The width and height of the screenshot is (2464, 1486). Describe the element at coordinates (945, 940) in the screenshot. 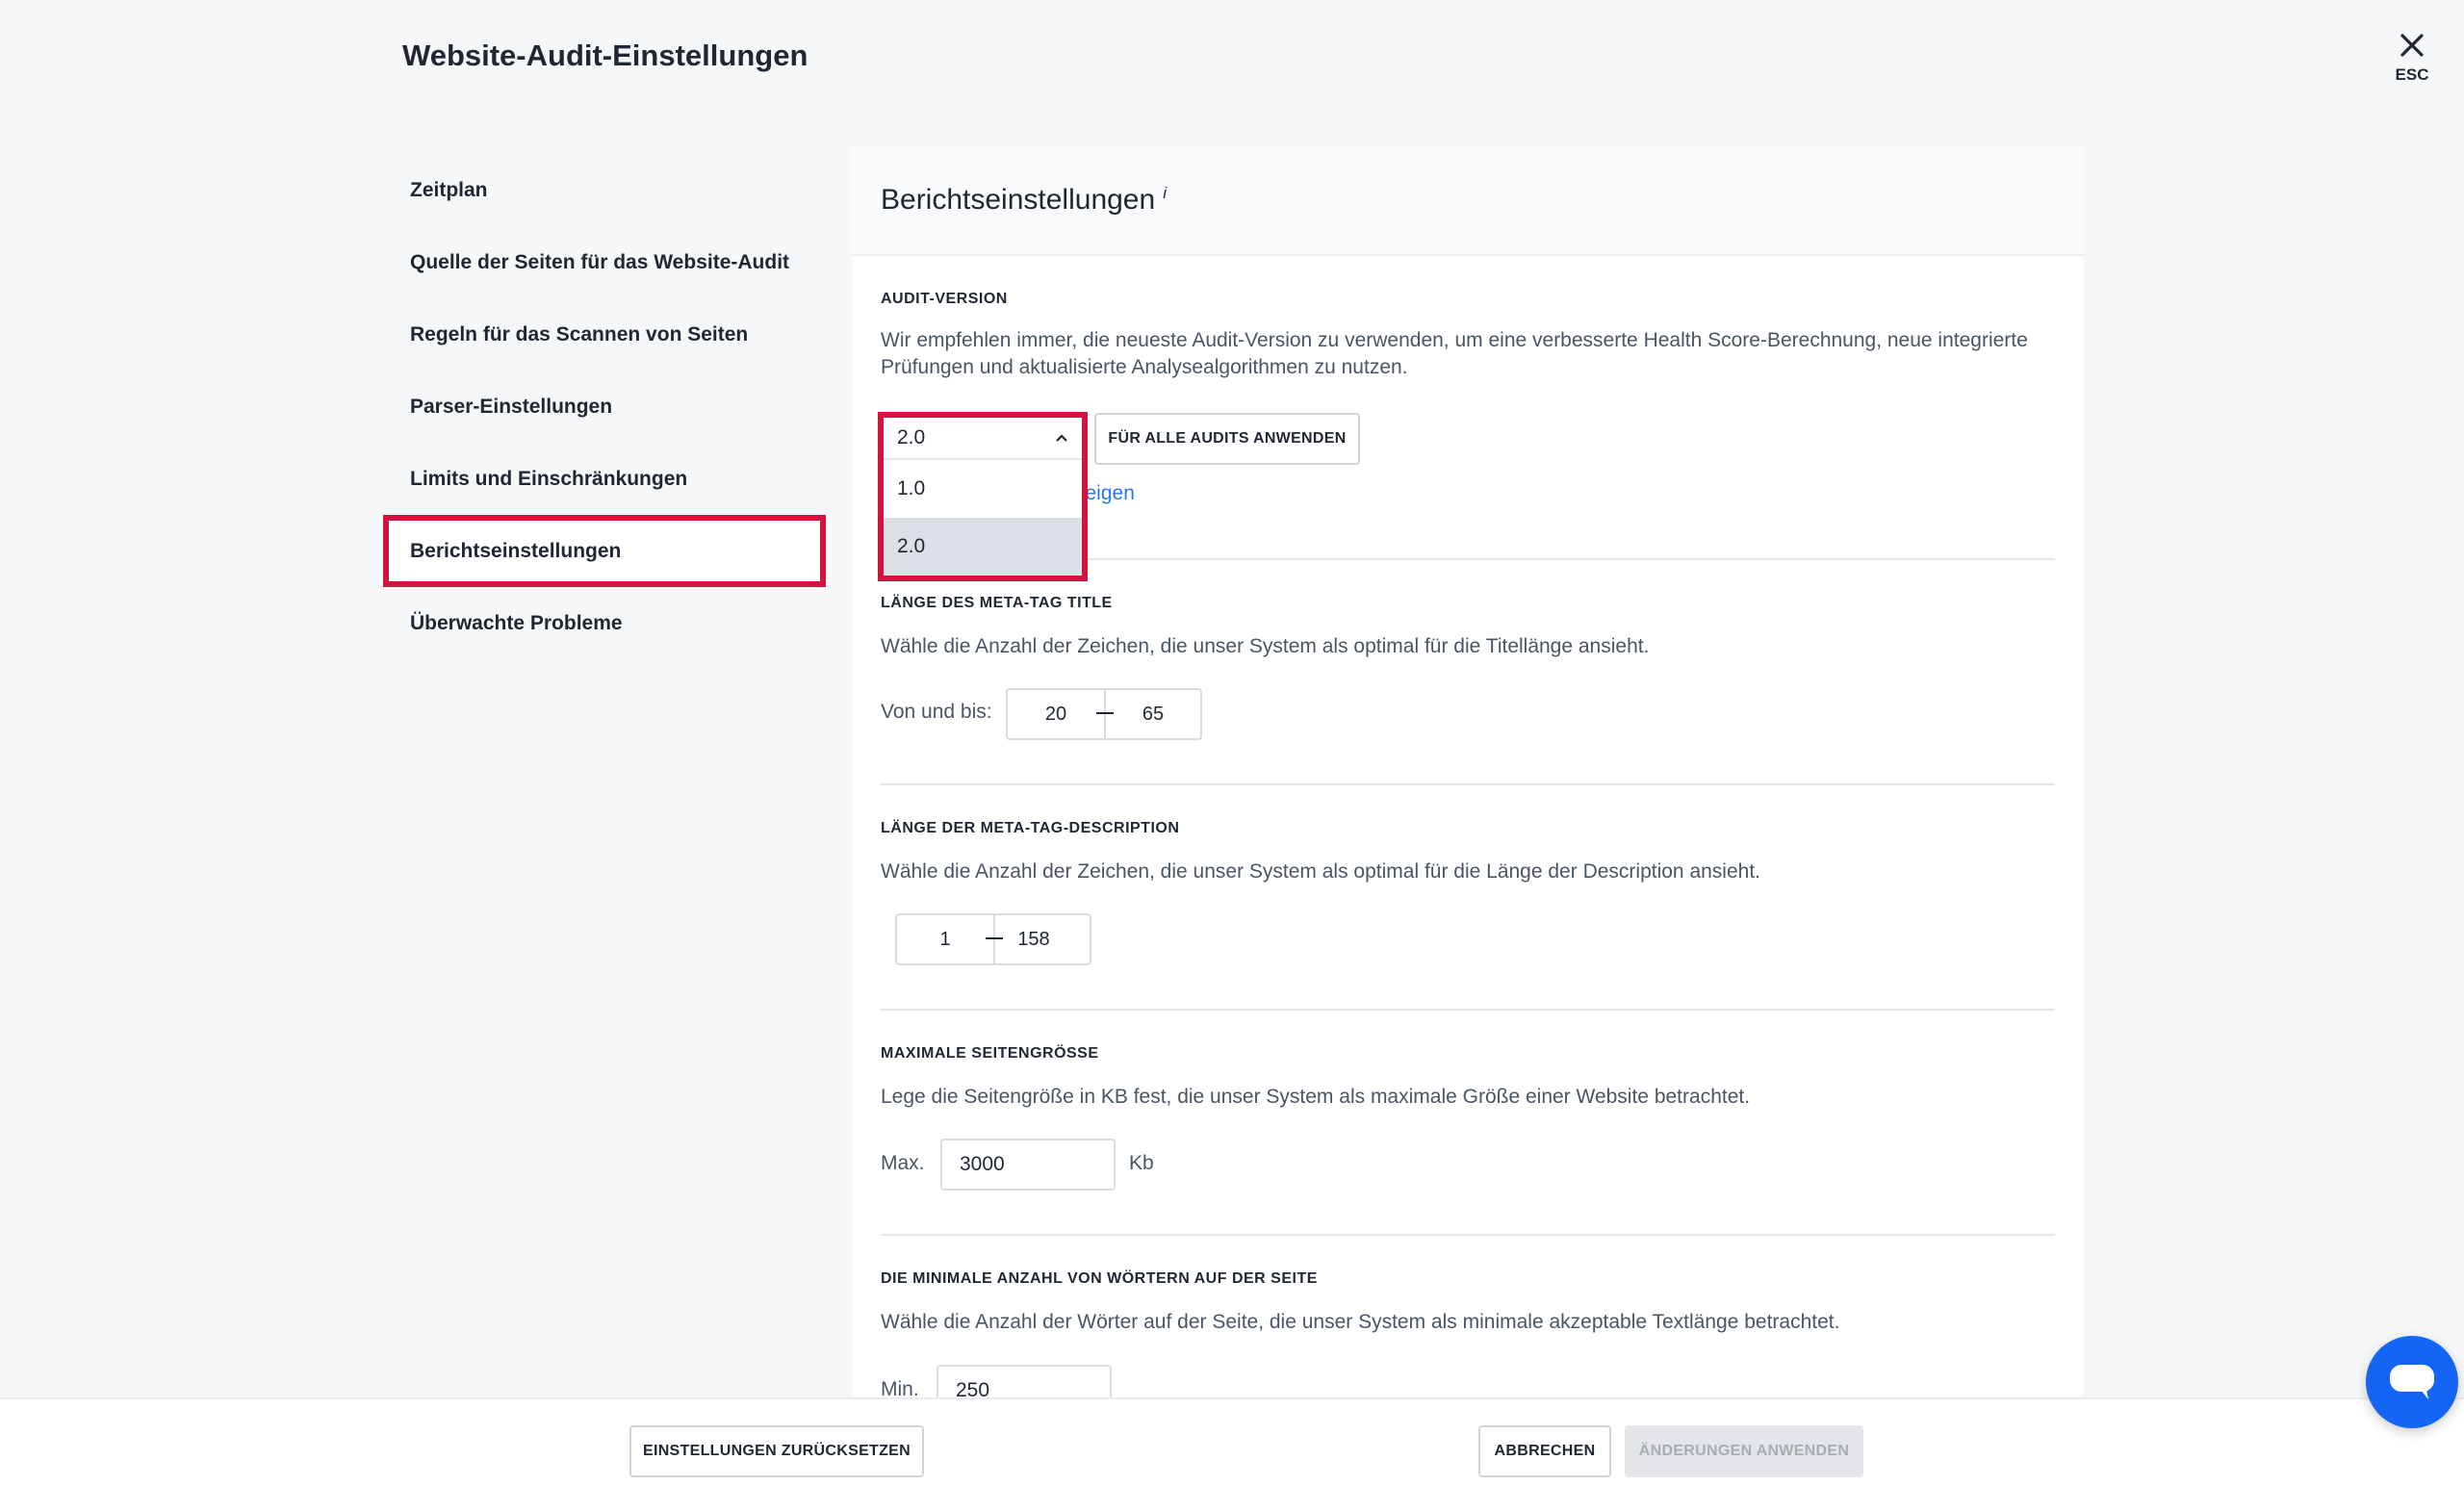

I see `description-length-from-input: 1` at that location.